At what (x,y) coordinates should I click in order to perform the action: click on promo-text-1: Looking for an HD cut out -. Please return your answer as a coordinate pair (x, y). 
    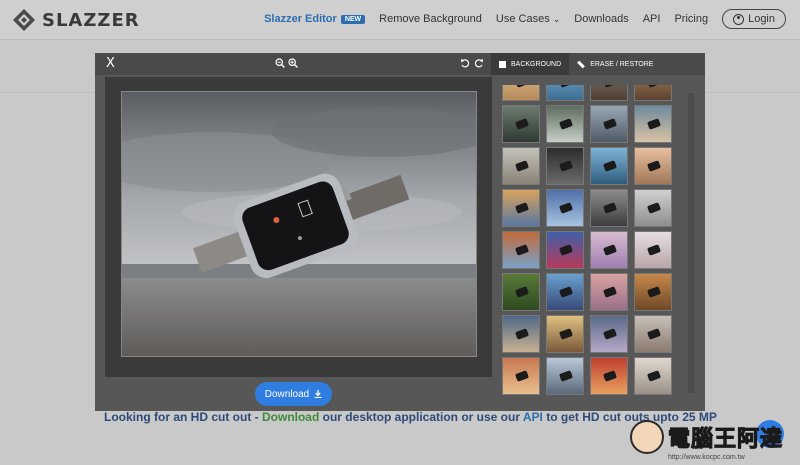
    Looking at the image, I should click on (183, 417).